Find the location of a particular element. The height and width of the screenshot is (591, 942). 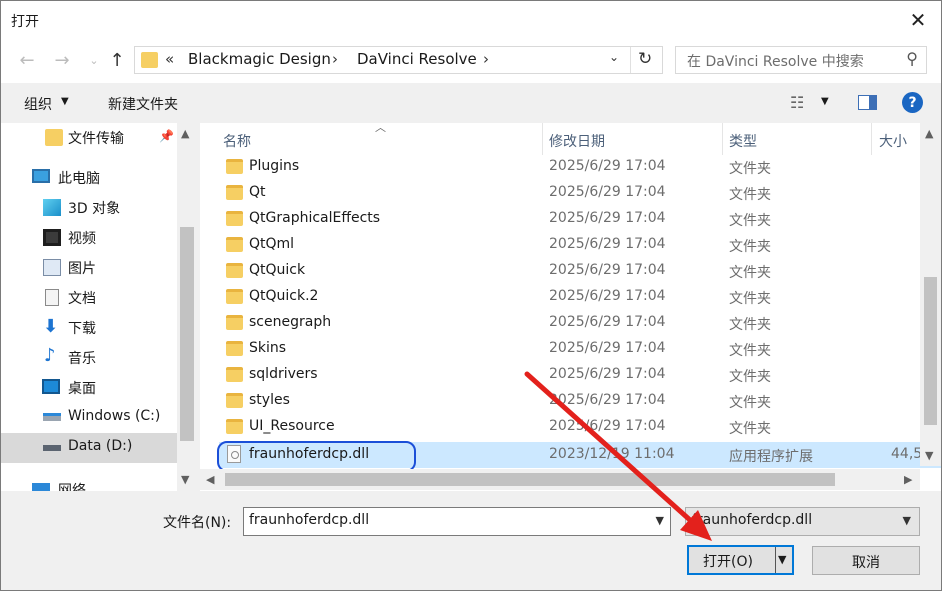

file-row: scenegraph 2025/6/29 17:04 文件夹 is located at coordinates (580, 323).